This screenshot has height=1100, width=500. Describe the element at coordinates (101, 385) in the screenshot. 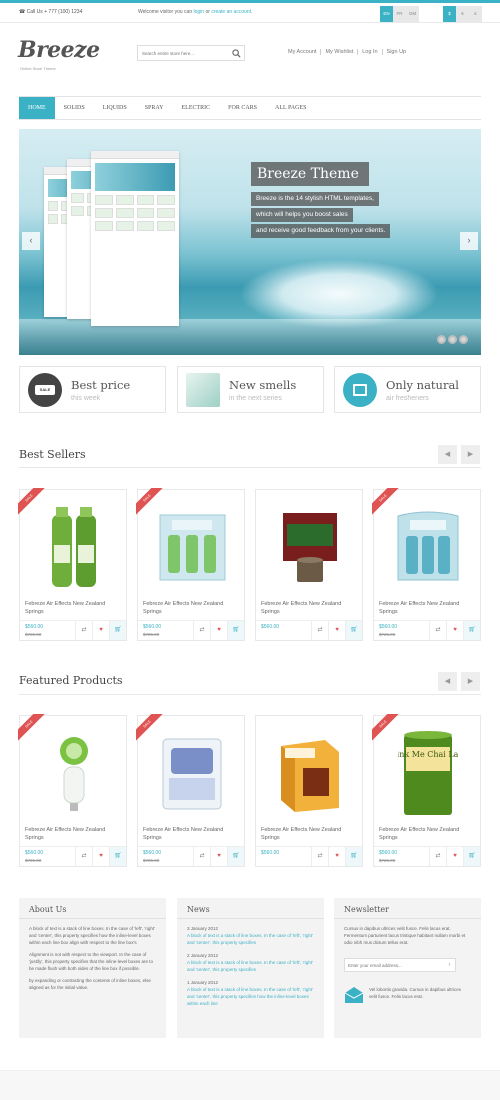

I see `promo-title: Best price` at that location.